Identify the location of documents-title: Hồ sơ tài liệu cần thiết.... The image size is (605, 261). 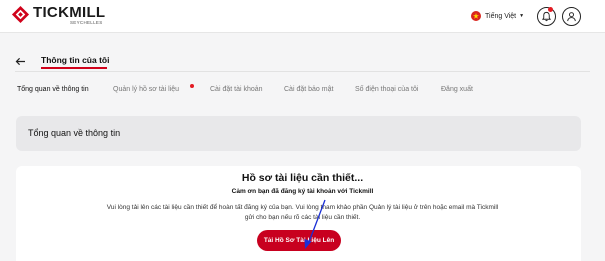
(302, 178).